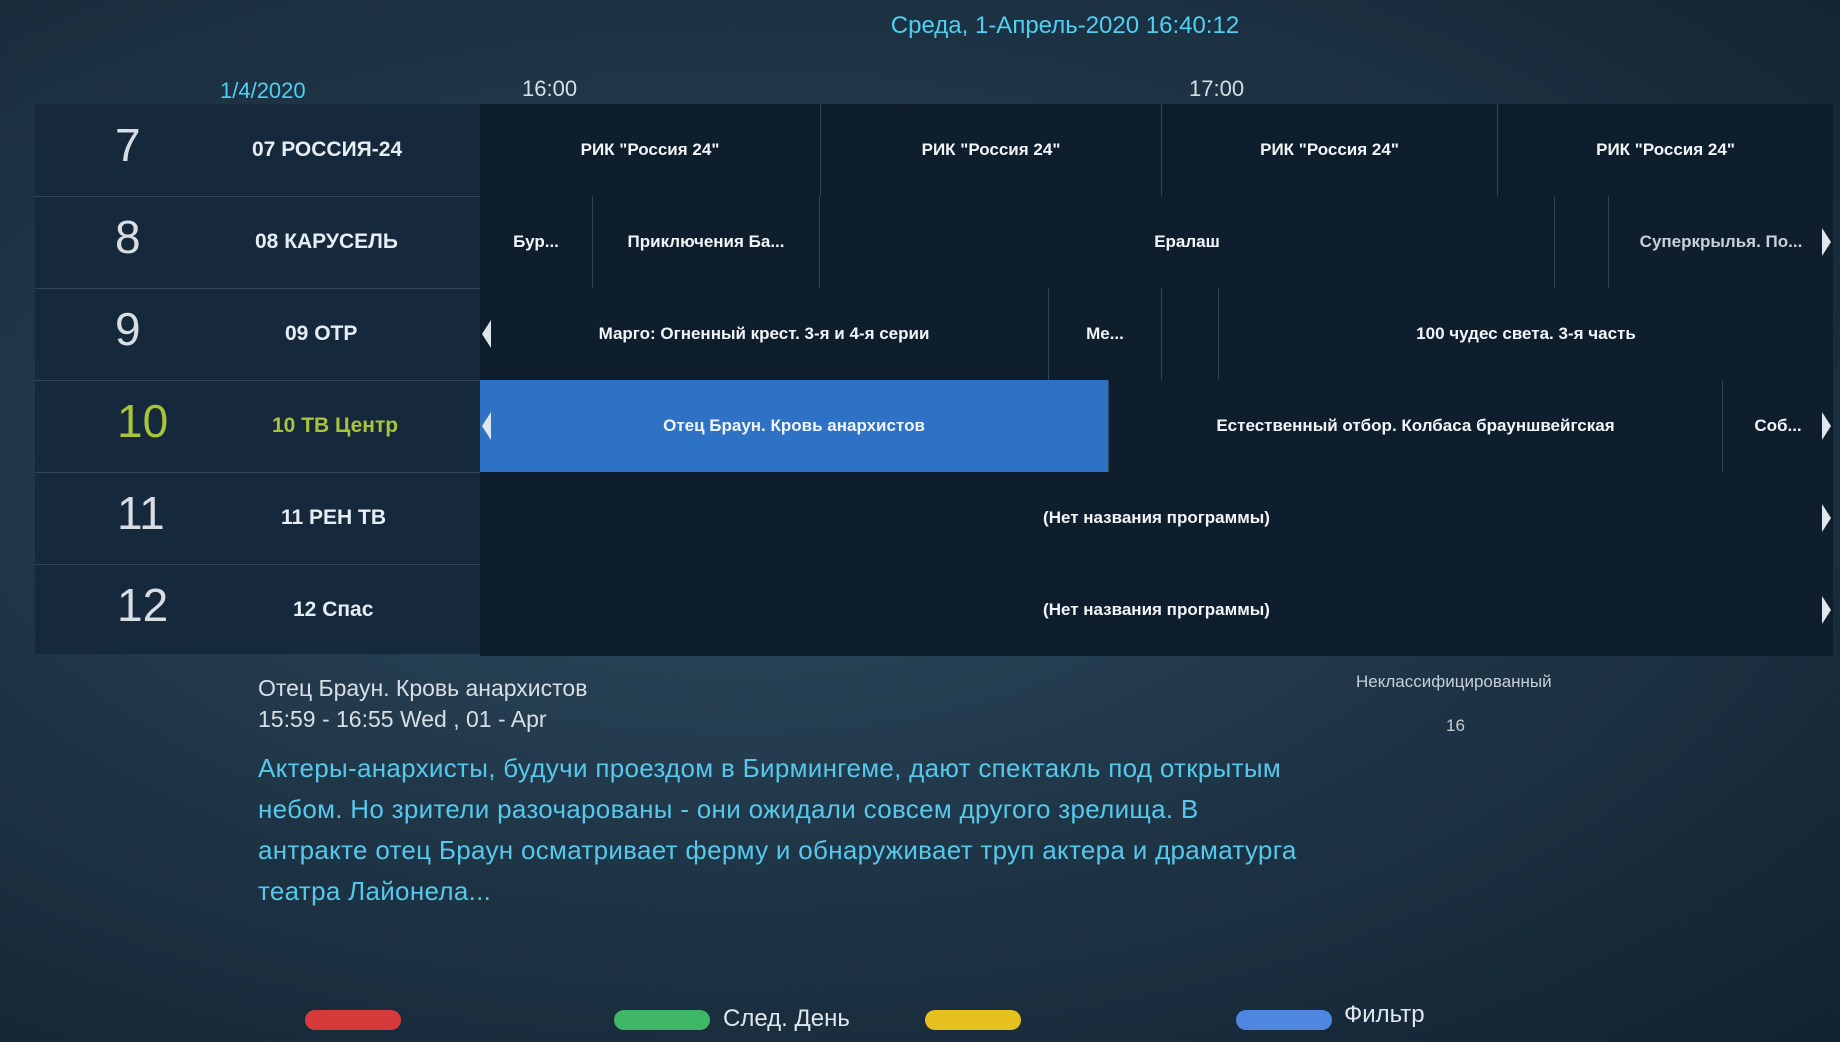 The width and height of the screenshot is (1840, 1042). Describe the element at coordinates (353, 1020) in the screenshot. I see `red-key-button` at that location.